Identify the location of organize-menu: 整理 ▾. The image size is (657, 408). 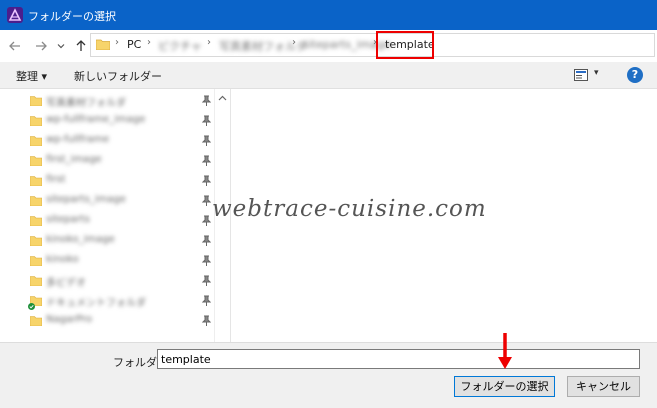
(31, 76).